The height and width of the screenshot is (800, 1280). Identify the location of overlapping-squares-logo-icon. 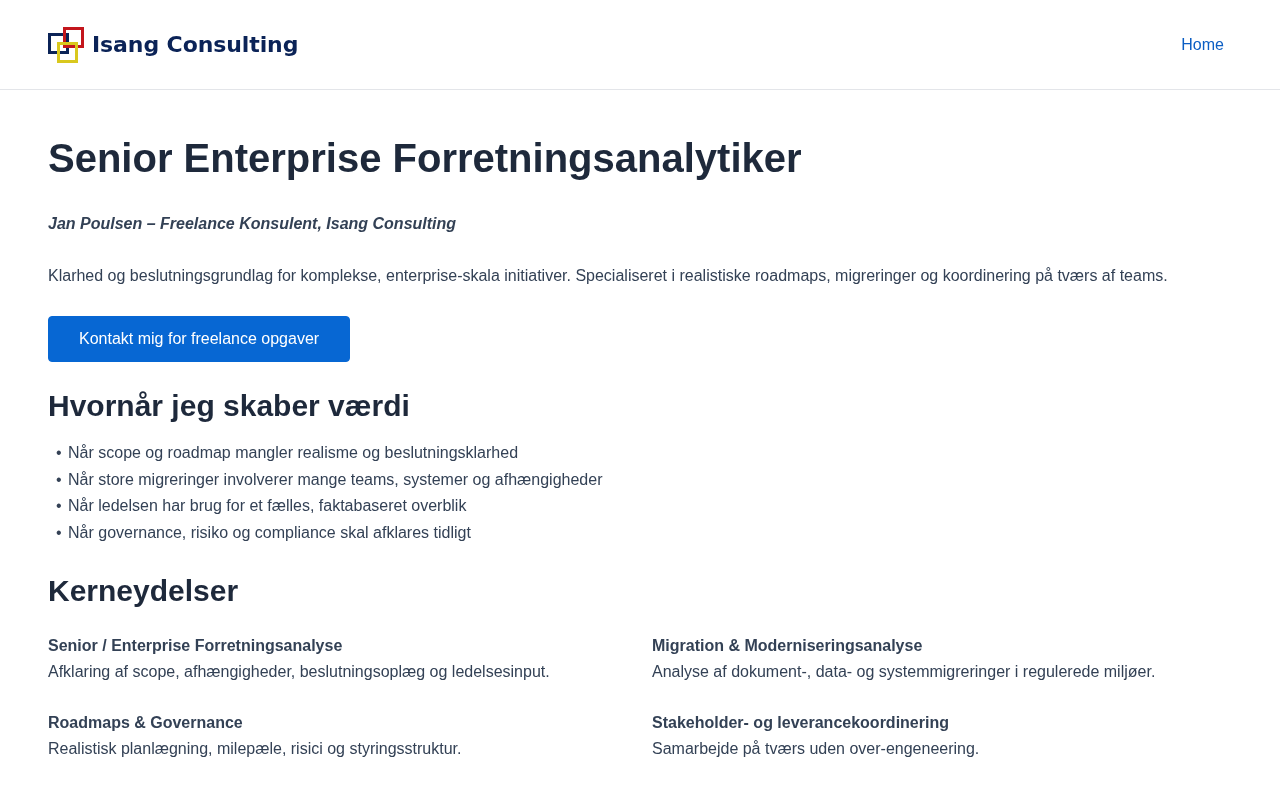
(66, 44).